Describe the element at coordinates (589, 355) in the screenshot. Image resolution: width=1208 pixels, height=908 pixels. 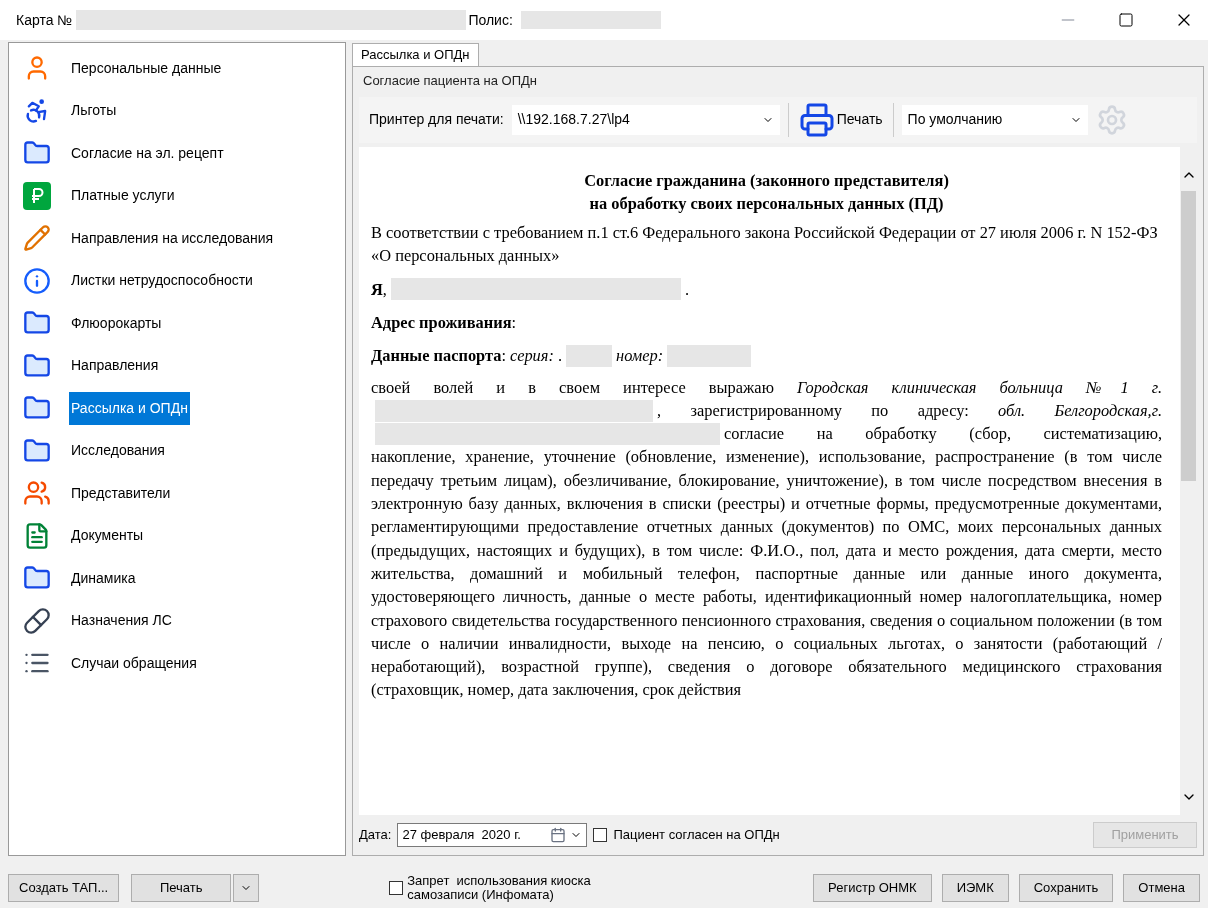
I see `redacted-block` at that location.